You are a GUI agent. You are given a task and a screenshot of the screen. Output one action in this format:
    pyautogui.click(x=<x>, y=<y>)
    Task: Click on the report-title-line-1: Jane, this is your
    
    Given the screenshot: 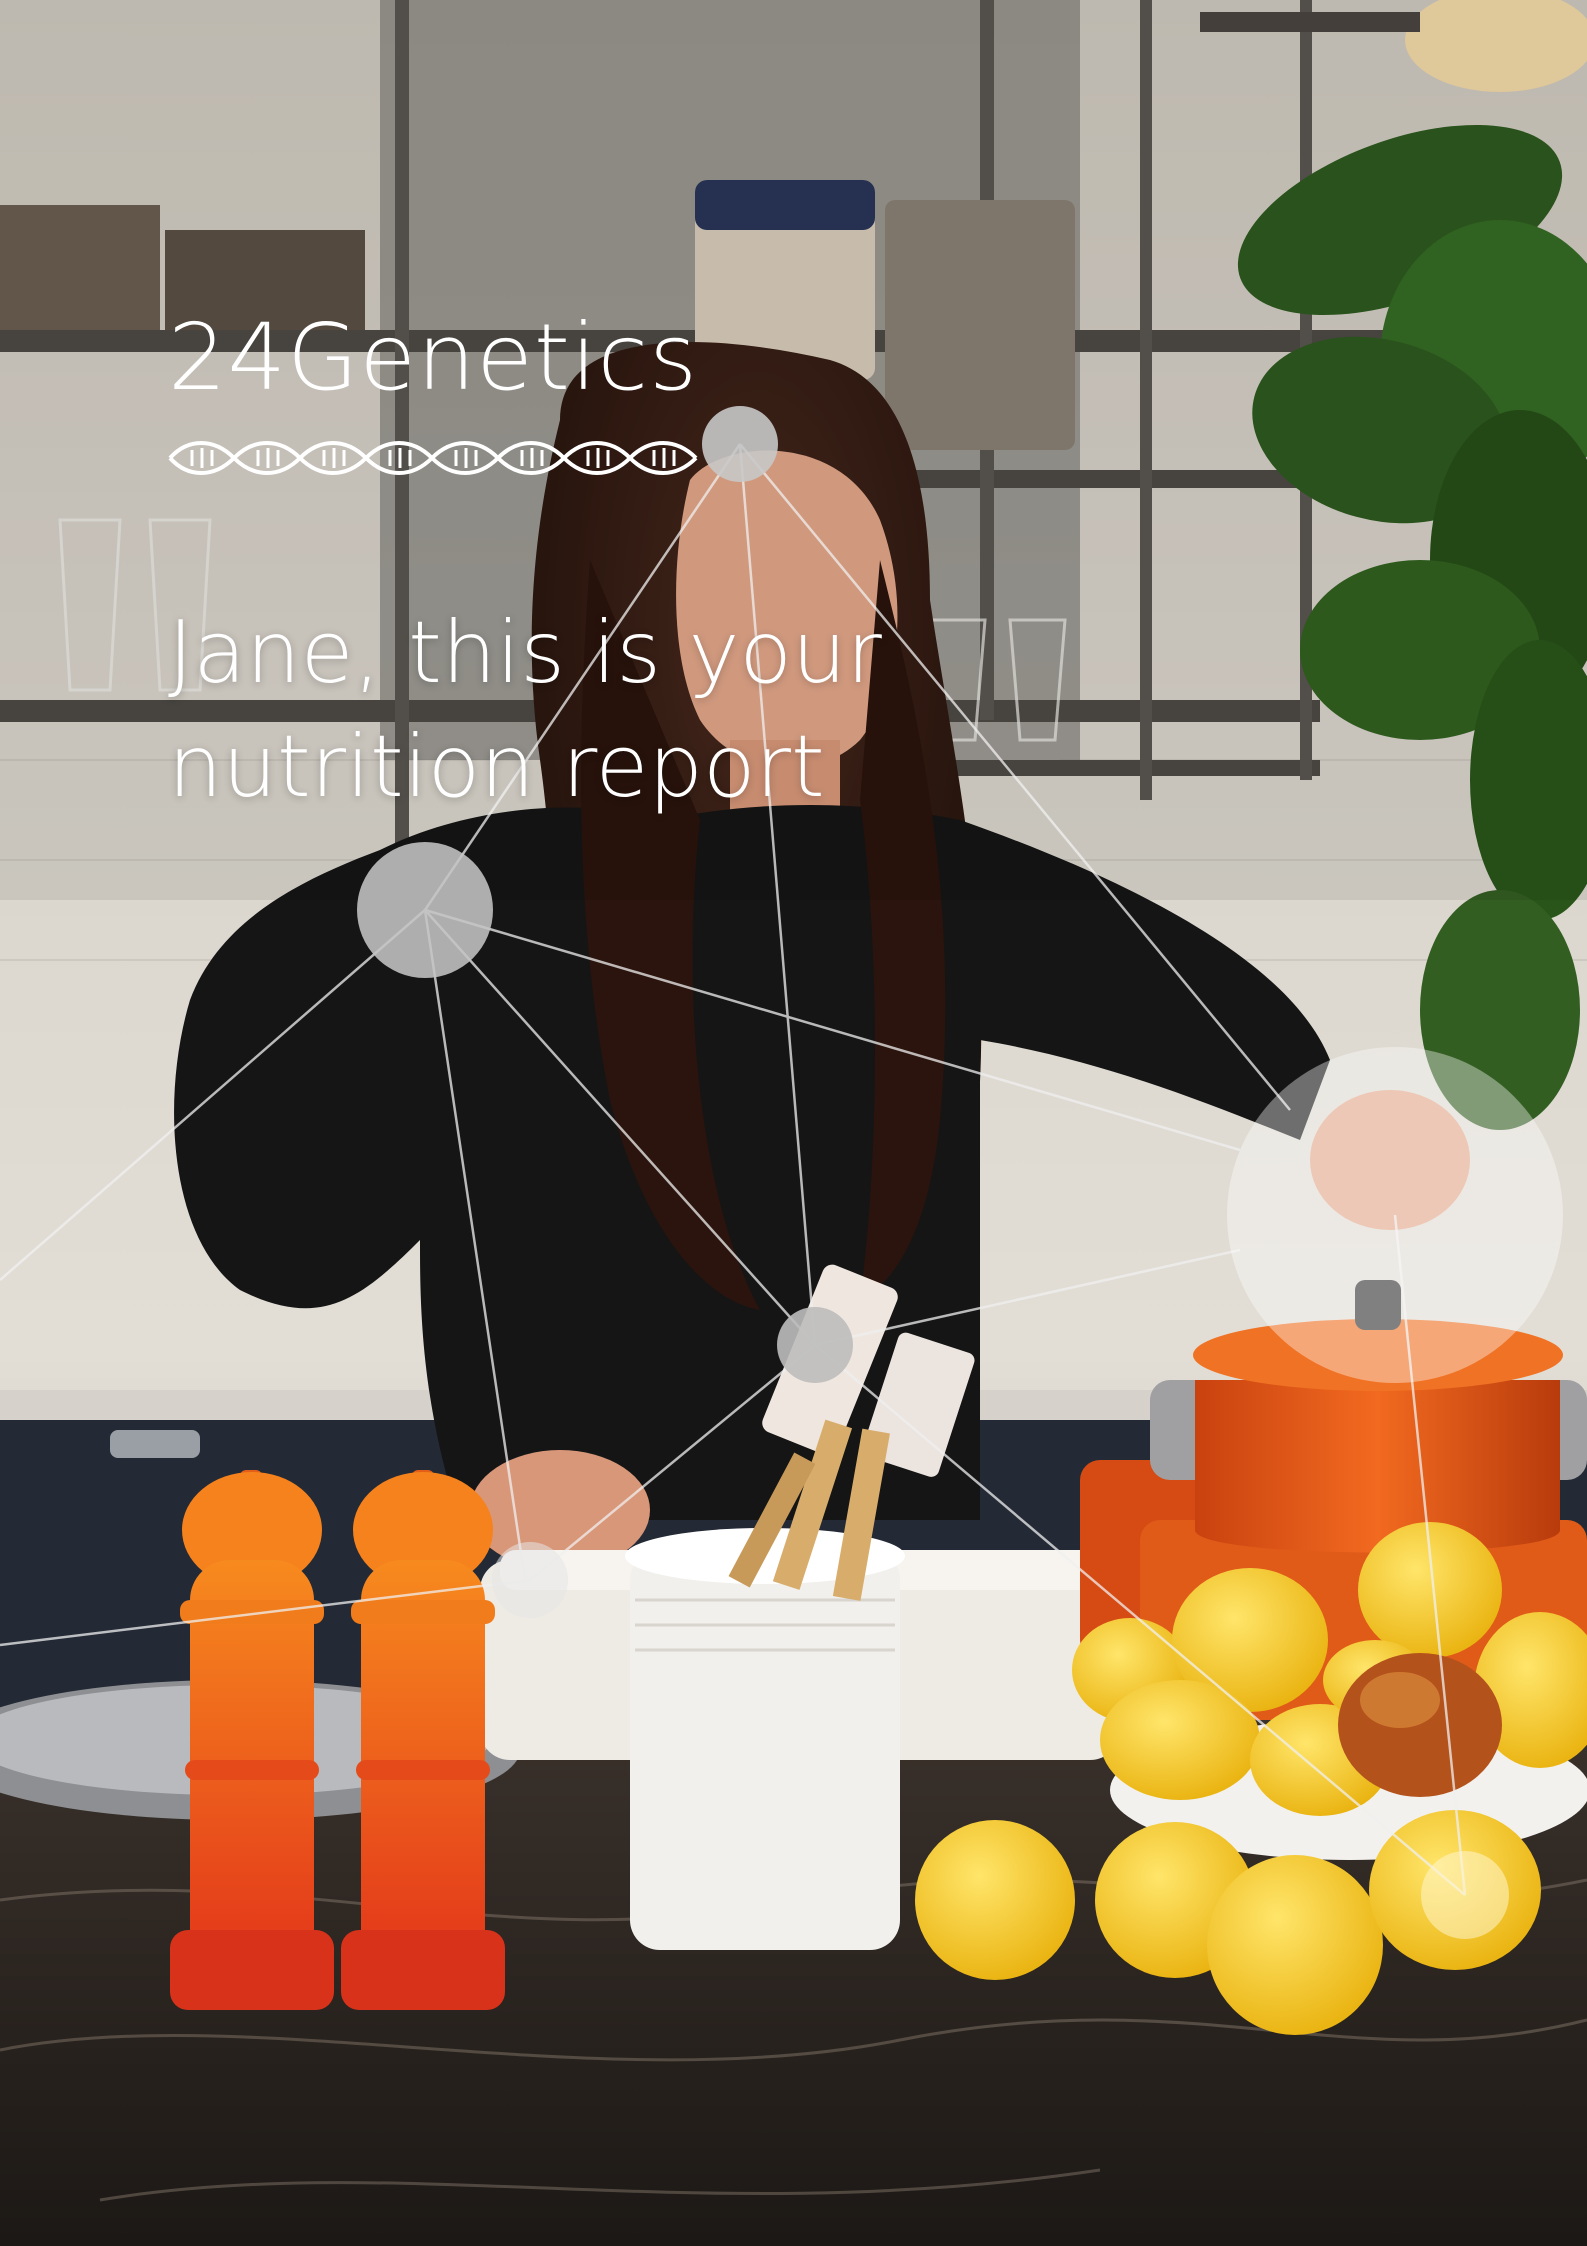 What is the action you would take?
    pyautogui.click(x=525, y=653)
    